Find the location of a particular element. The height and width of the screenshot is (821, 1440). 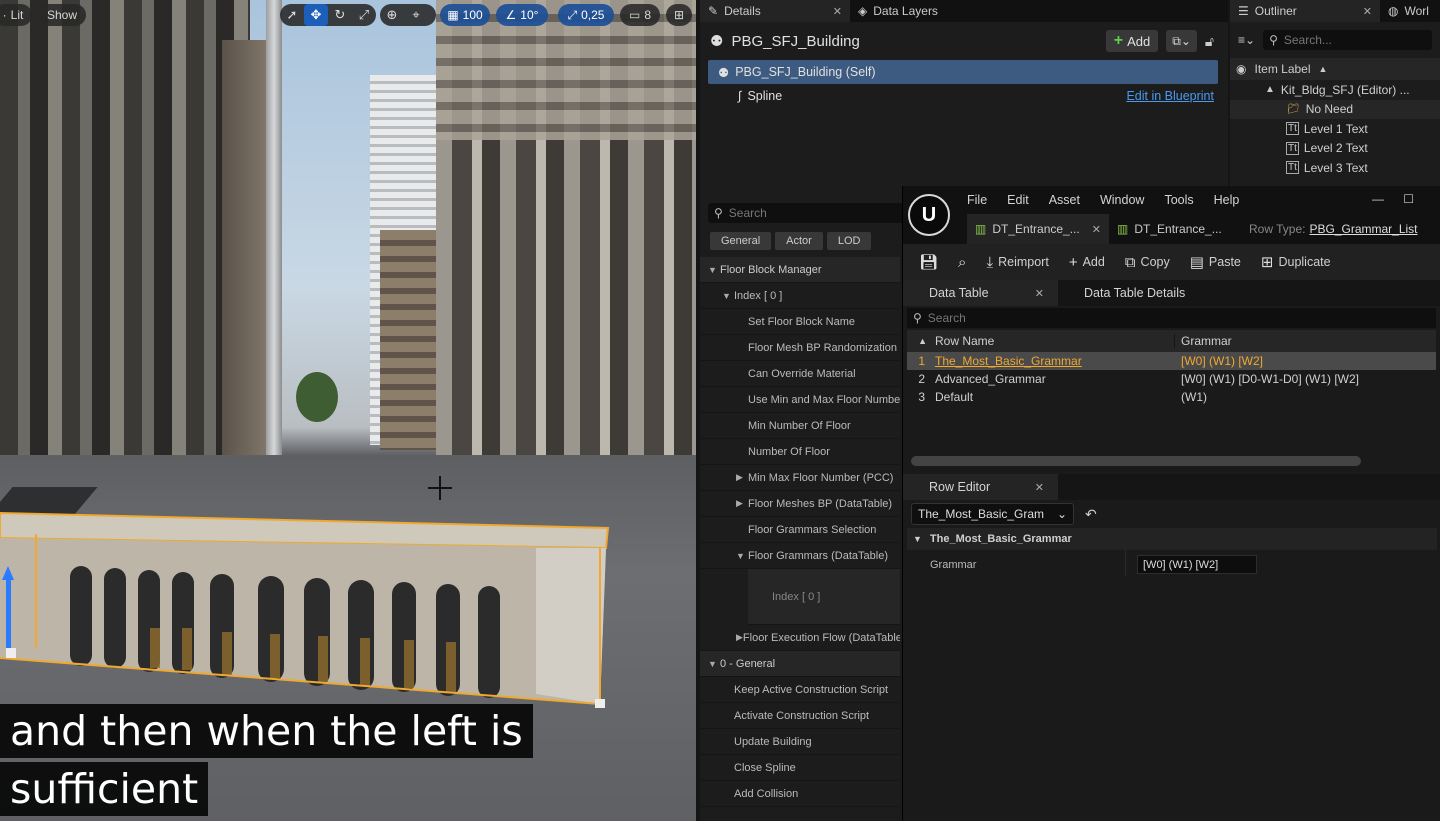

tab-data-table-details: Data Table Details is located at coordinates (1128, 293).